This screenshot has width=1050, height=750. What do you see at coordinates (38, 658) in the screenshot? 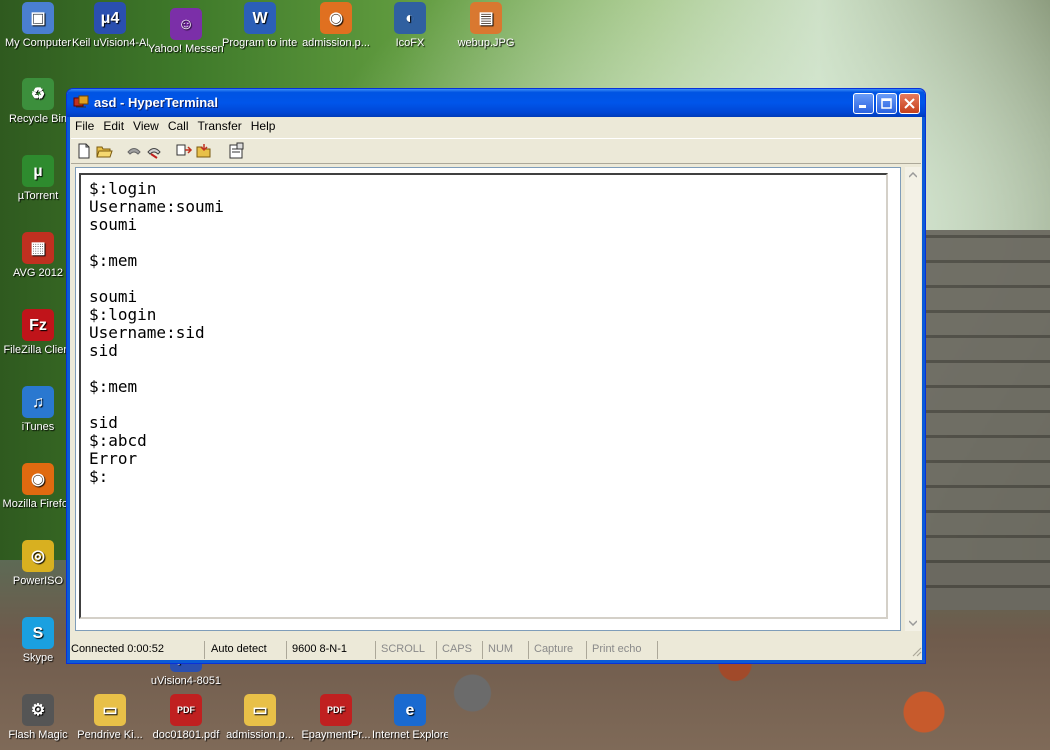
I see `desktop-icon-label: Skype` at bounding box center [38, 658].